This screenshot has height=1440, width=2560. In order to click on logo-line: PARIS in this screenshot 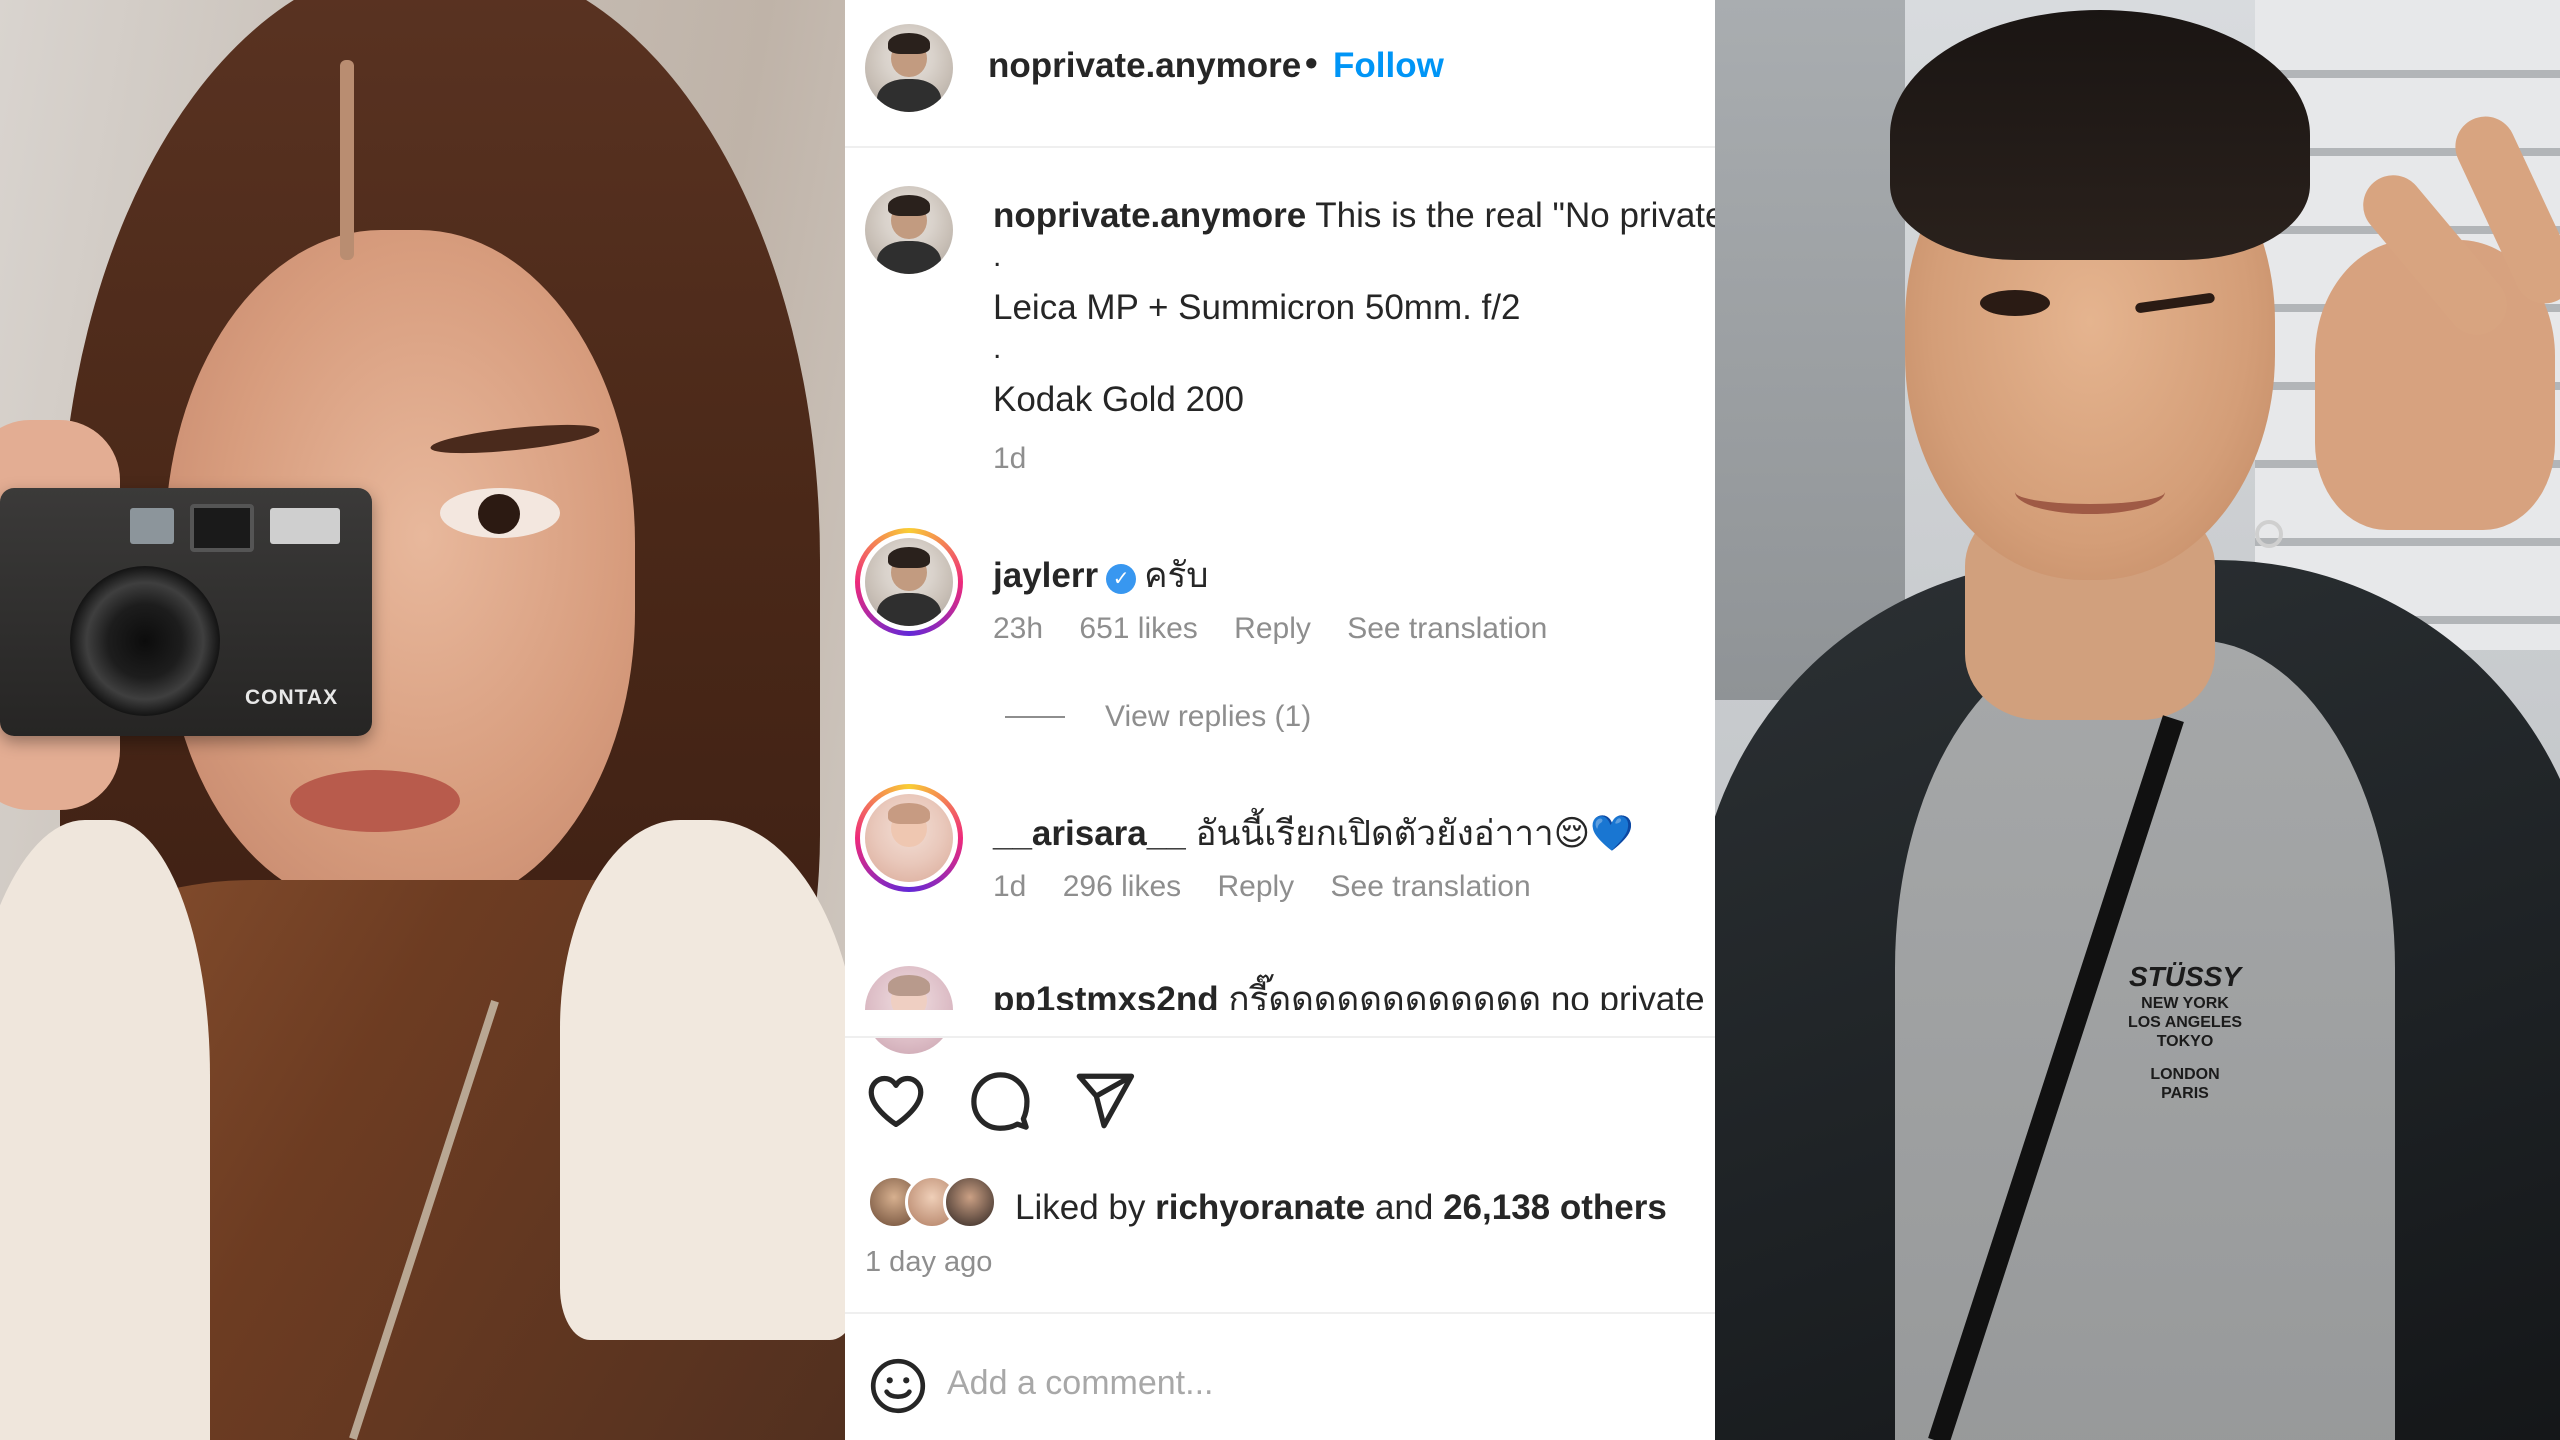, I will do `click(2185, 1094)`.